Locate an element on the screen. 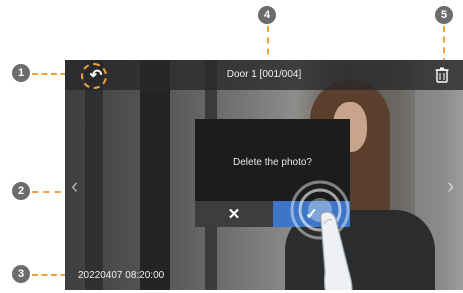 Image resolution: width=463 pixels, height=293 pixels. finger-icon is located at coordinates (336, 250).